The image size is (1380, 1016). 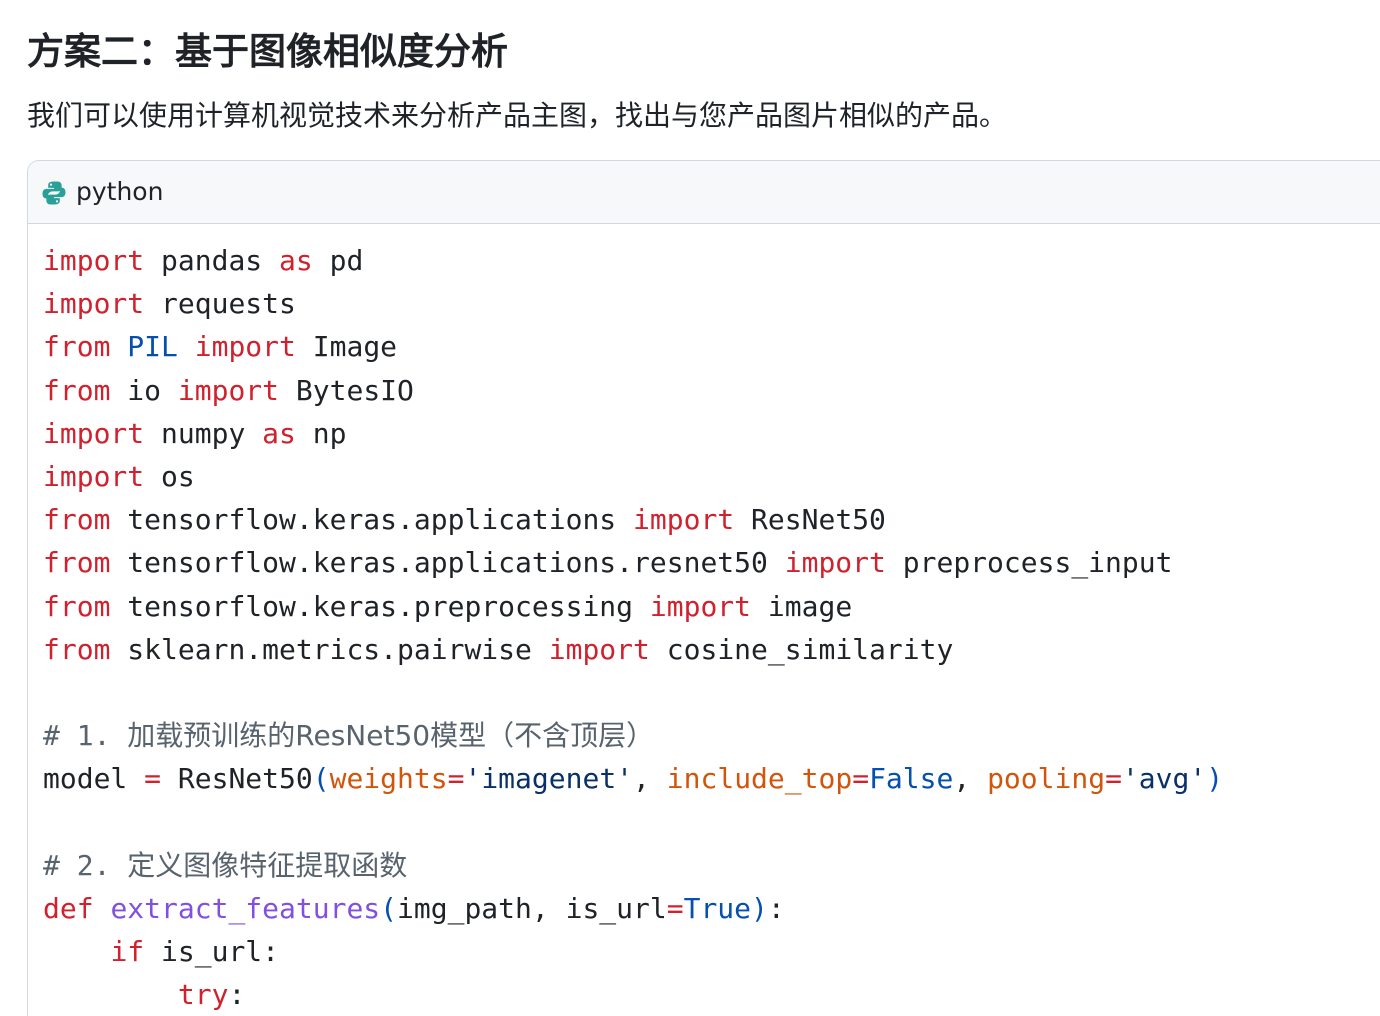 What do you see at coordinates (1046, 779) in the screenshot?
I see `code-token: pooling` at bounding box center [1046, 779].